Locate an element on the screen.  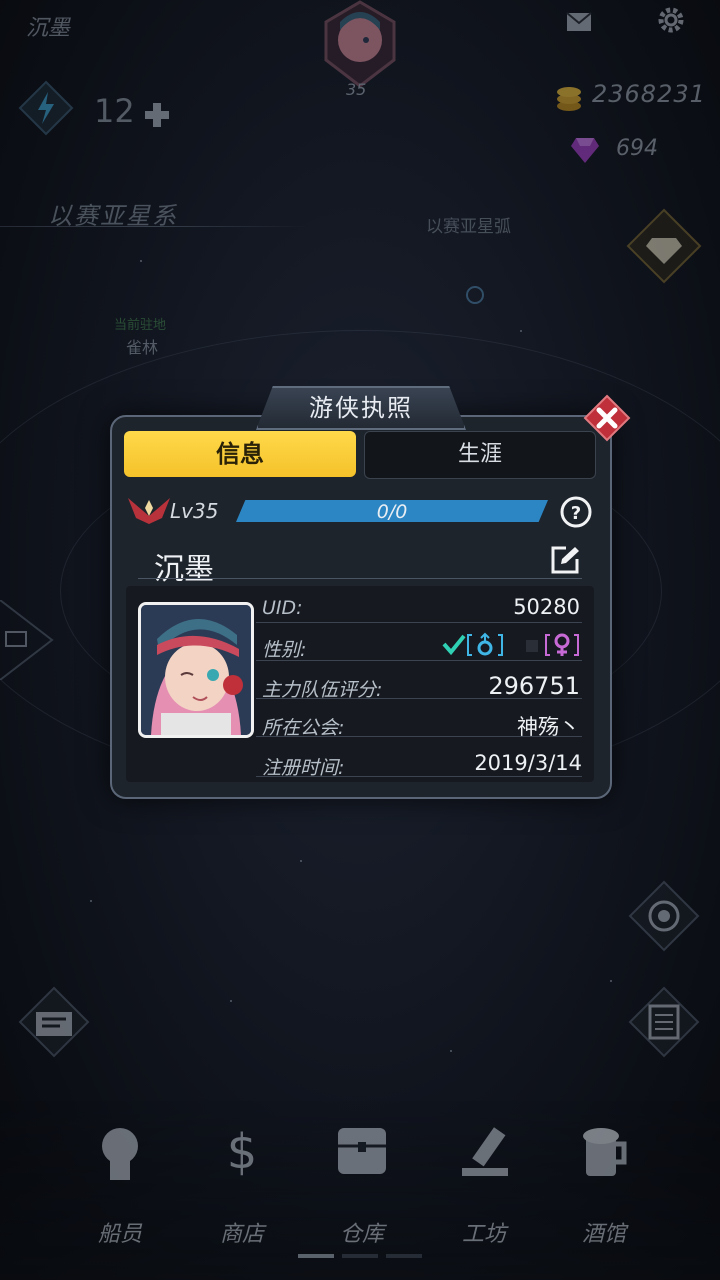
nav-tavern: 酒馆 is located at coordinates (604, 1195).